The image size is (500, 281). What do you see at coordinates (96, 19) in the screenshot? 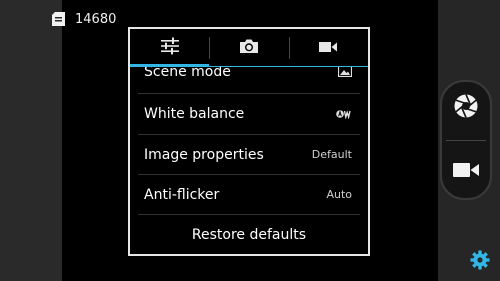
I see `remaining-shots-count: 14680` at bounding box center [96, 19].